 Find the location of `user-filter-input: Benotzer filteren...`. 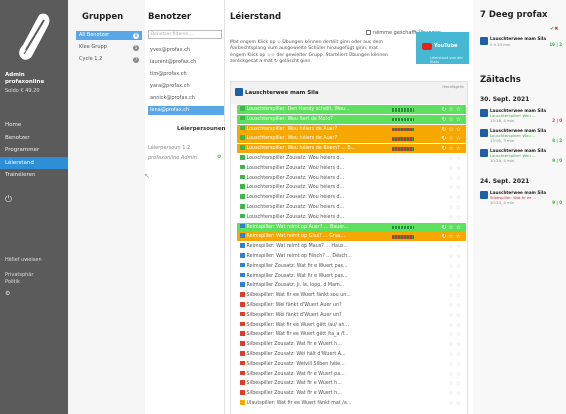

user-filter-input: Benotzer filteren... is located at coordinates (185, 34).